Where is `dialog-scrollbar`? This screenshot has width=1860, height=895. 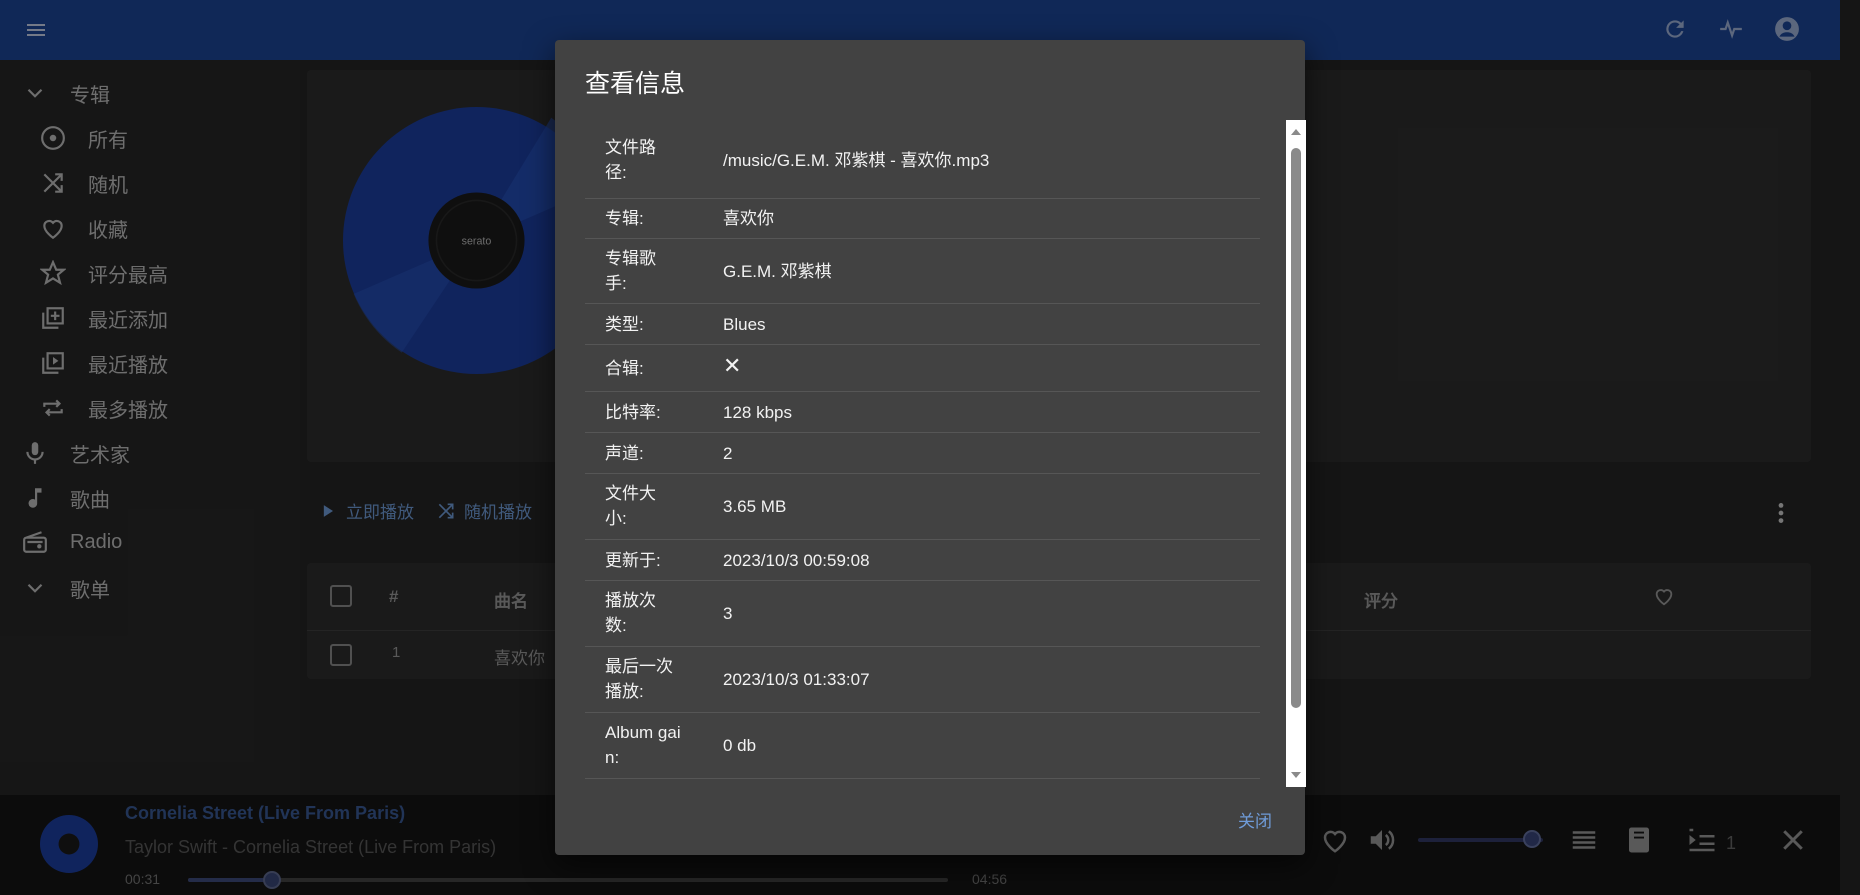
dialog-scrollbar is located at coordinates (1296, 453).